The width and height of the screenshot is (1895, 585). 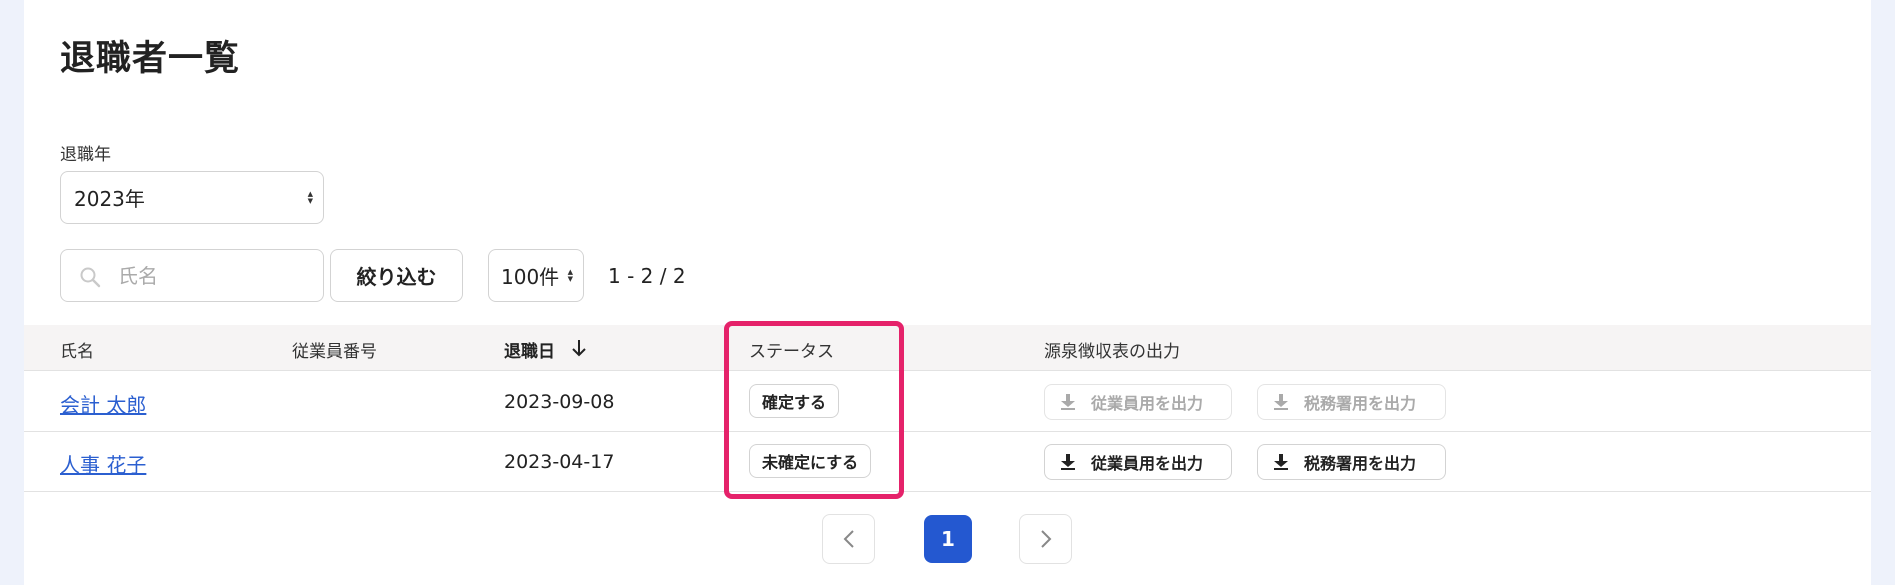 What do you see at coordinates (77, 352) in the screenshot?
I see `column-header-name: 氏名` at bounding box center [77, 352].